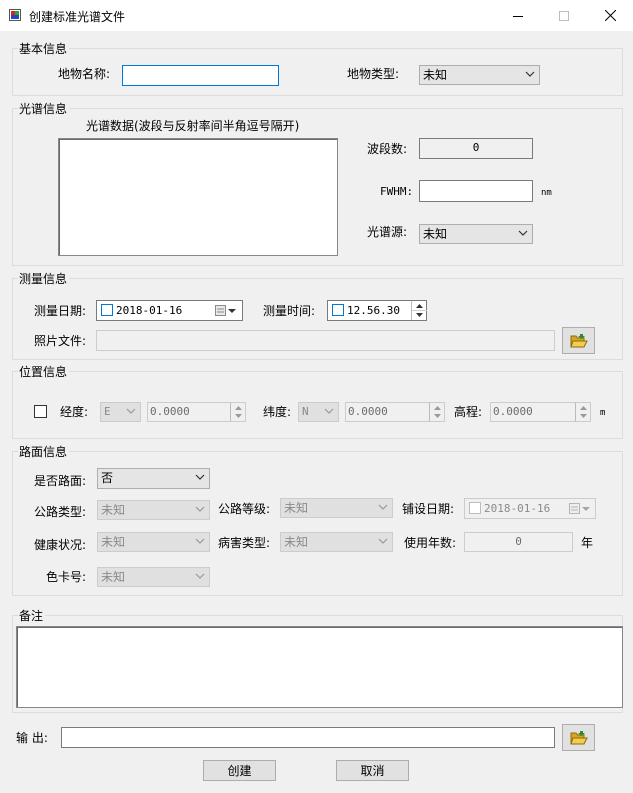  What do you see at coordinates (338, 310) in the screenshot?
I see `measure-time-checkbox` at bounding box center [338, 310].